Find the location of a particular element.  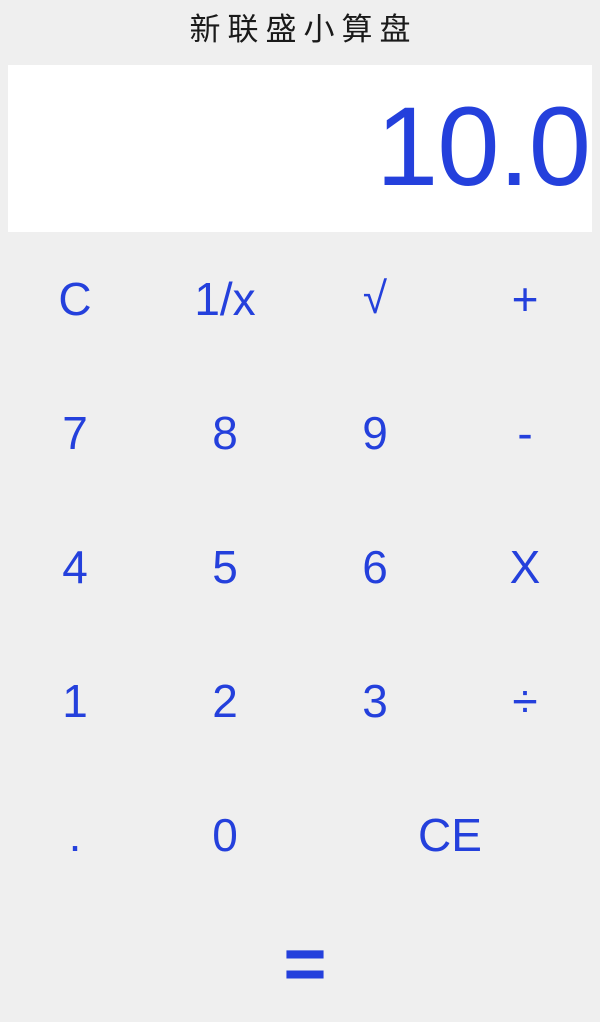

key-0: 0 is located at coordinates (225, 835).